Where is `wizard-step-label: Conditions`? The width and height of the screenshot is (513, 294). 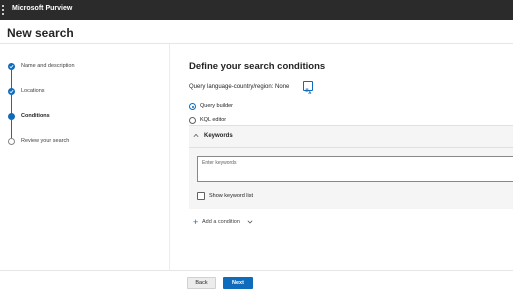
wizard-step-label: Conditions is located at coordinates (35, 116).